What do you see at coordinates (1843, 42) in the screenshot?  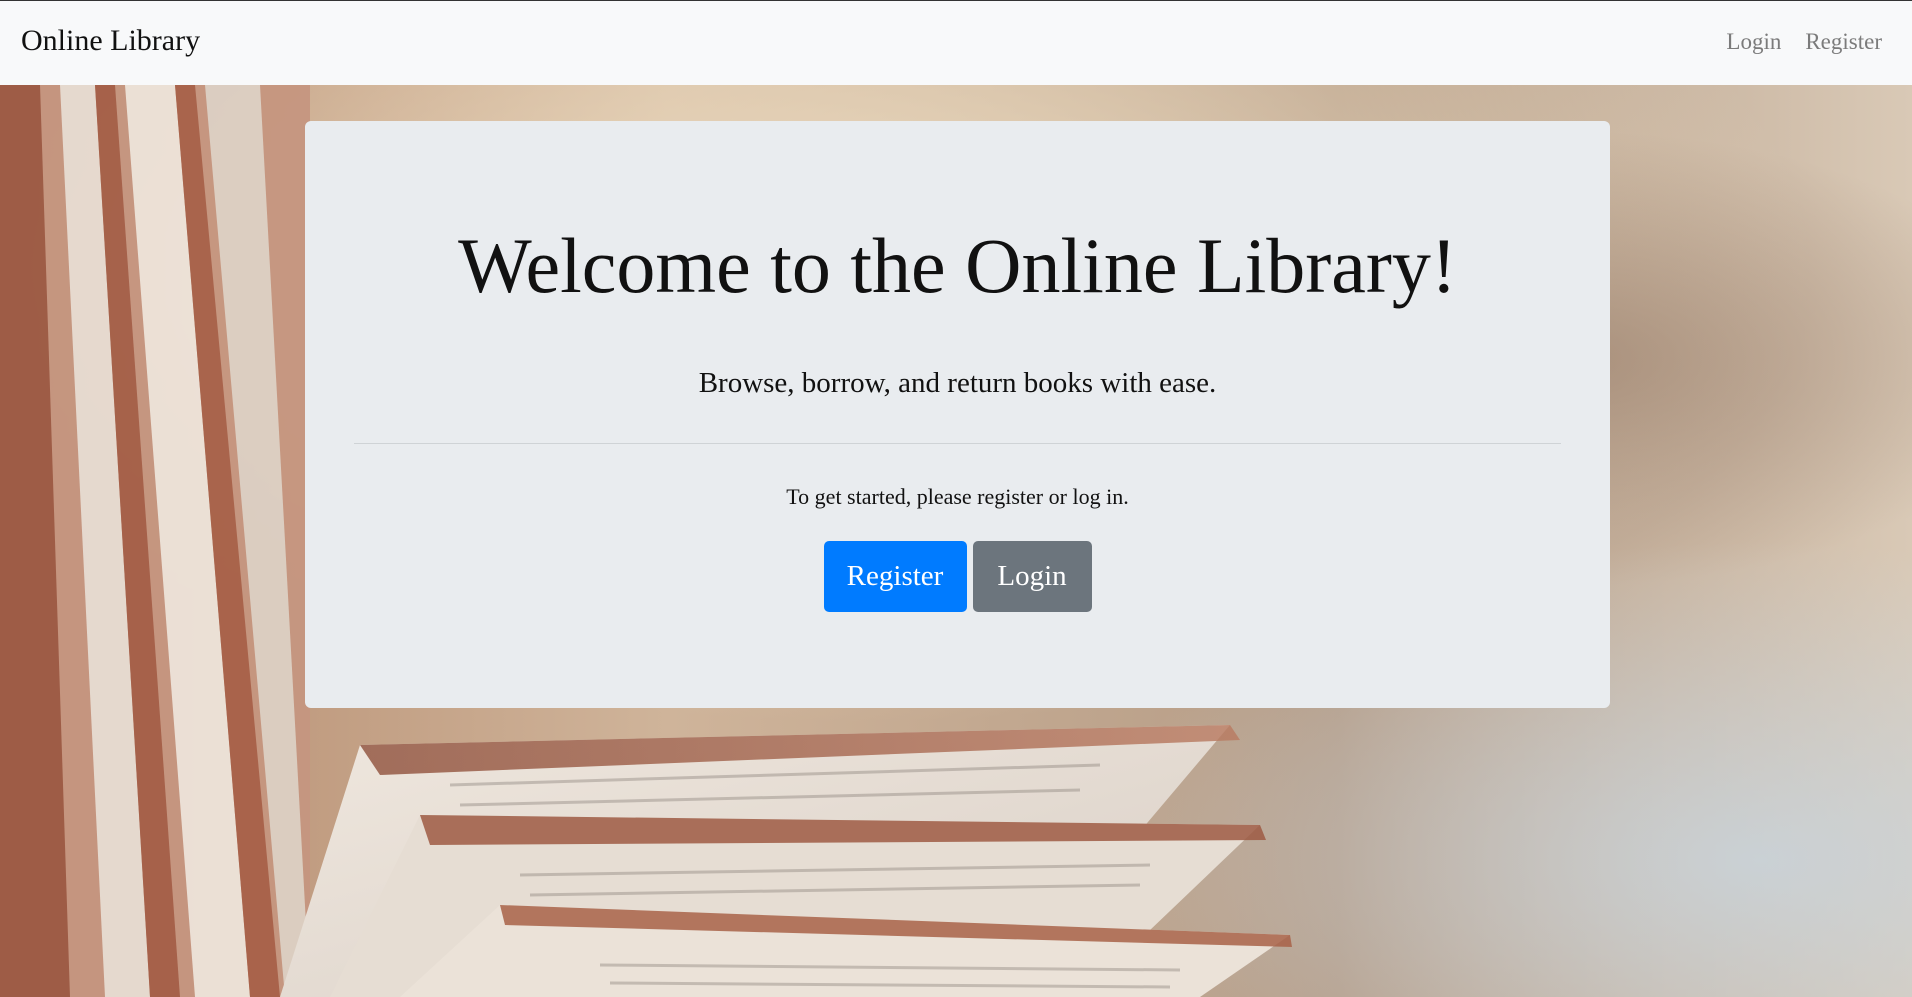 I see `nav-register-link: Register` at bounding box center [1843, 42].